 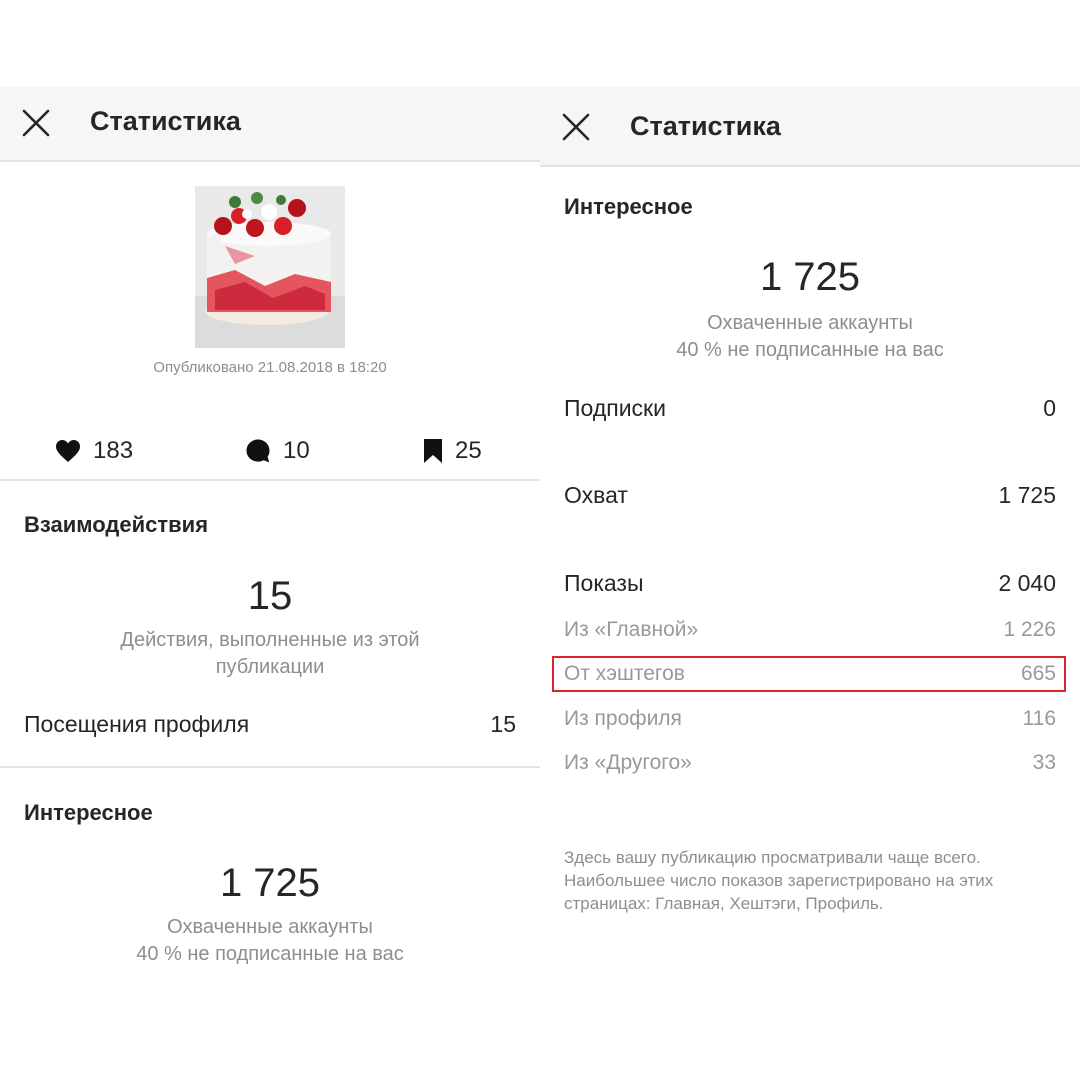 I want to click on saves-stat: 25, so click(x=452, y=451).